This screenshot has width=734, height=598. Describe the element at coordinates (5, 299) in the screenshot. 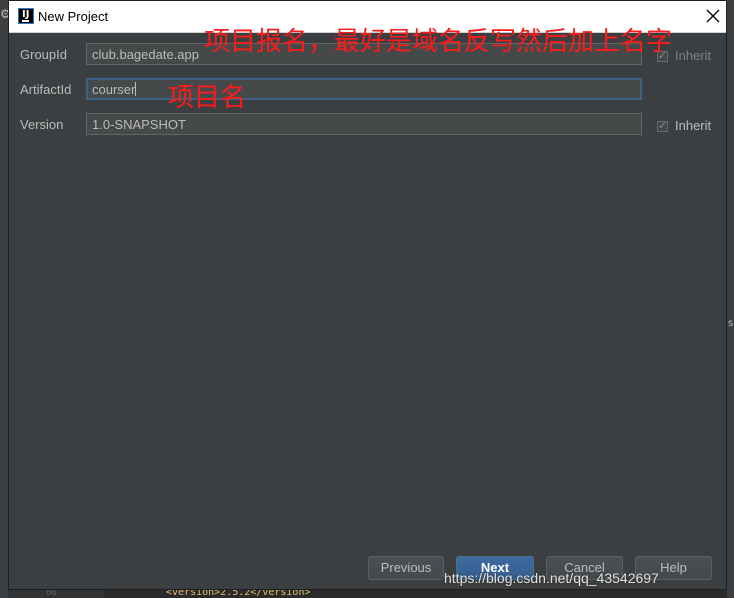

I see `ide-left-edge: ⚙` at that location.